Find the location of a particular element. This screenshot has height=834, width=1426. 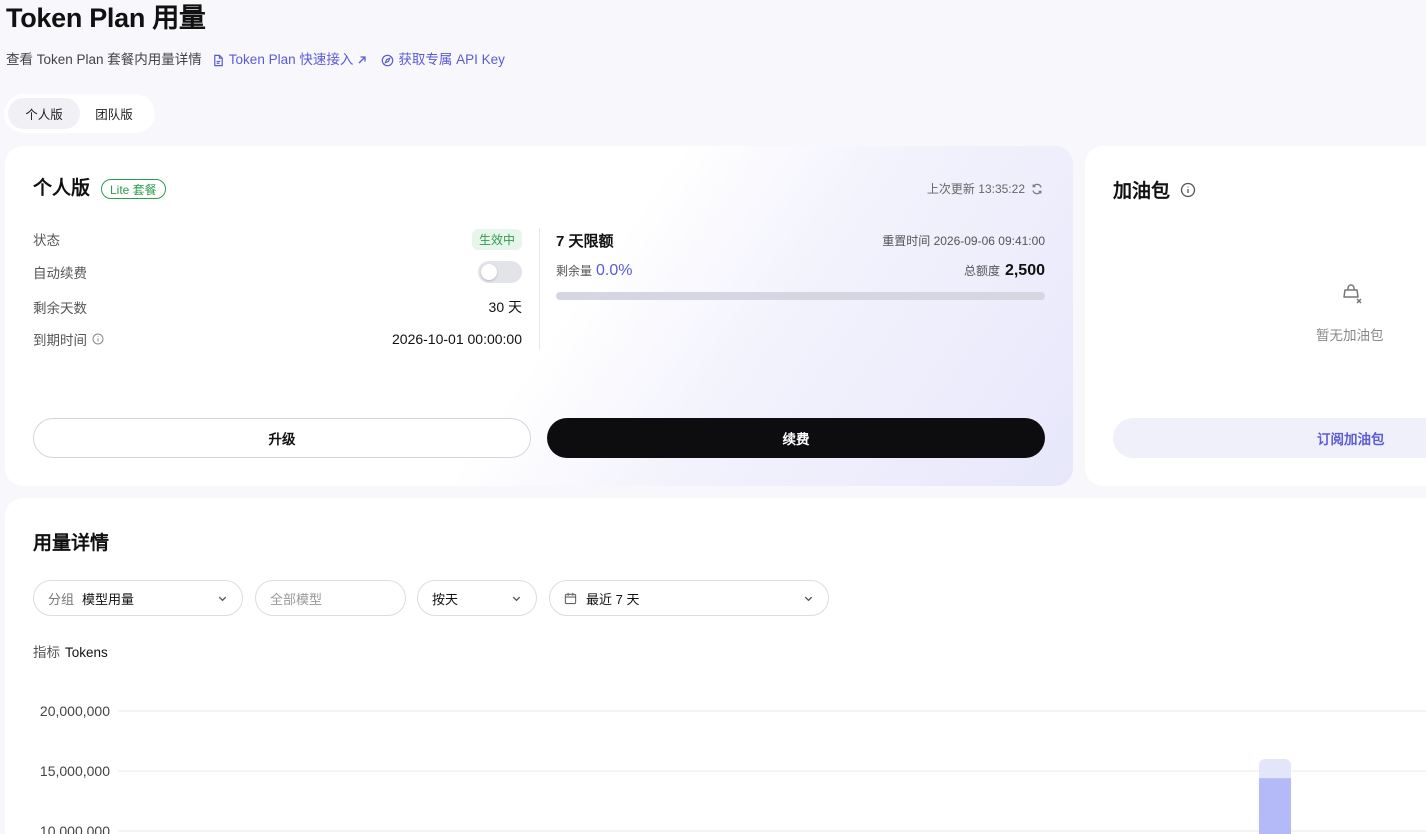

last-updated-label: 上次更新 is located at coordinates (950, 189).